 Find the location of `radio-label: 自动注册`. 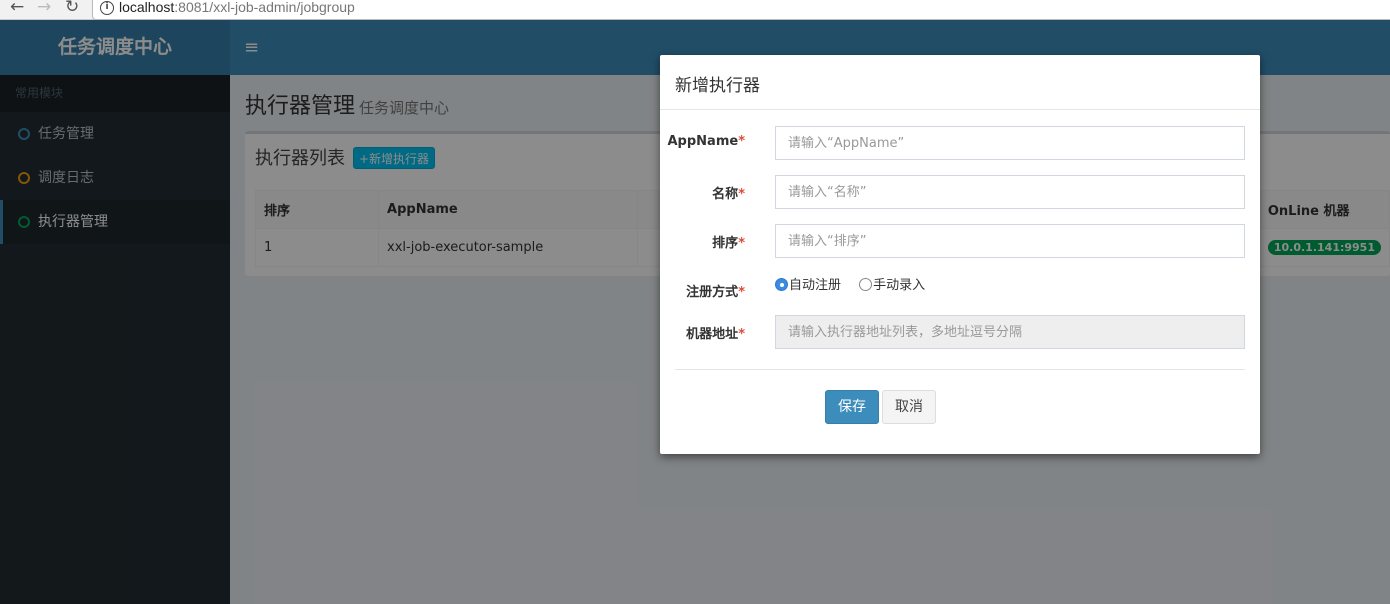

radio-label: 自动注册 is located at coordinates (815, 285).